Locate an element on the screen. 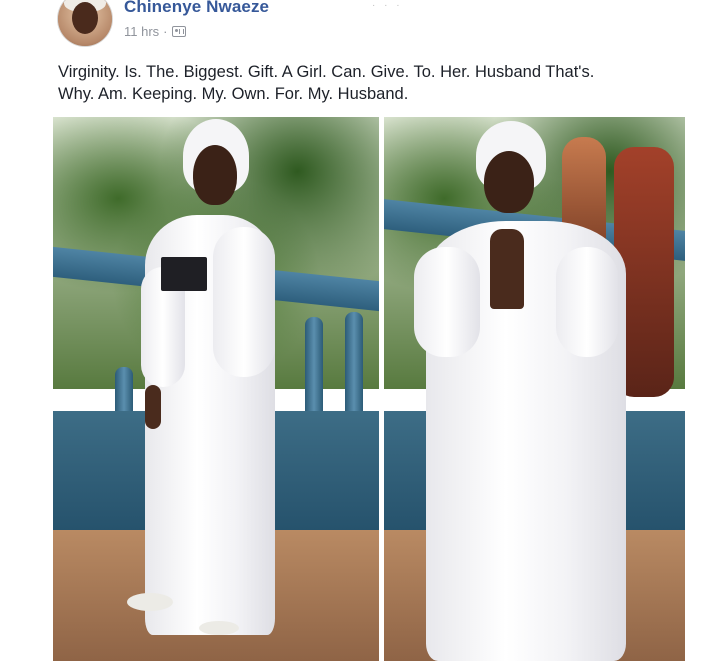  hand is located at coordinates (153, 407).